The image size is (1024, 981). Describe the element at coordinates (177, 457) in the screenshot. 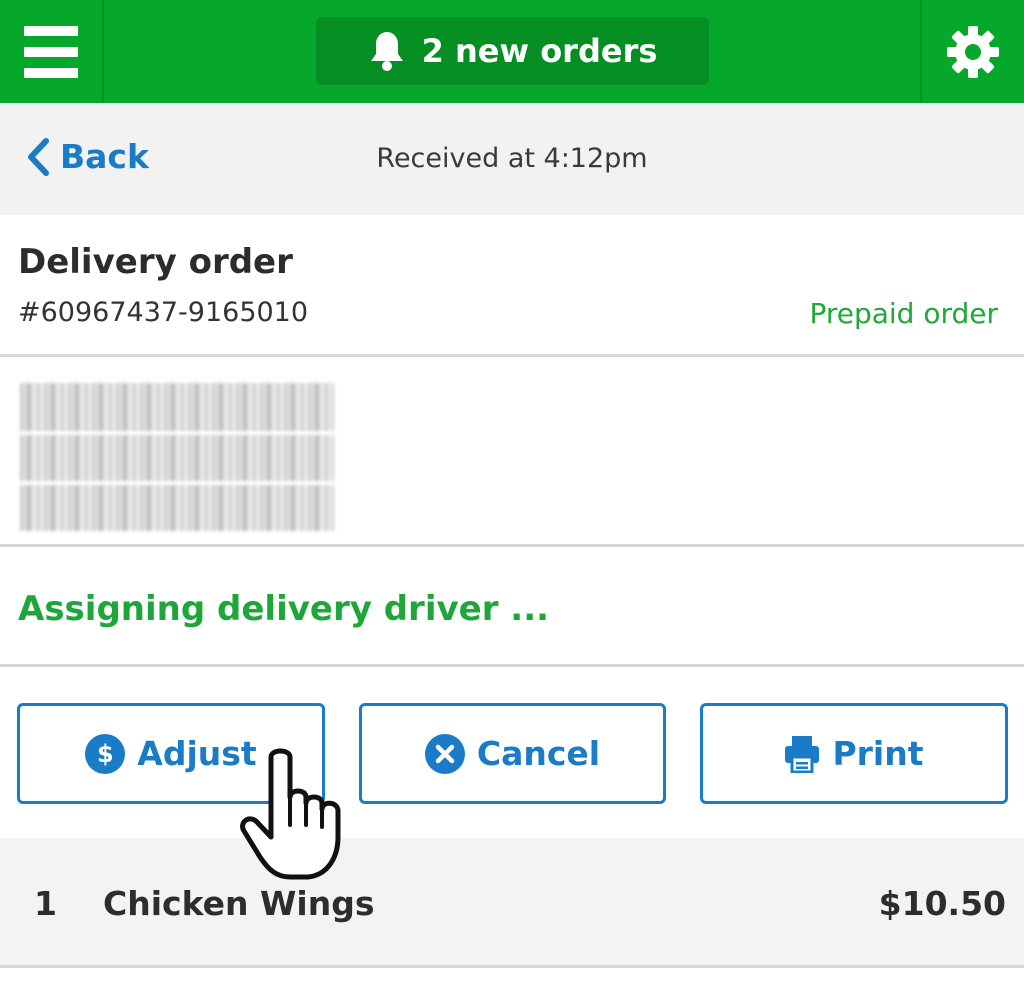

I see `redacted-customer-info` at that location.